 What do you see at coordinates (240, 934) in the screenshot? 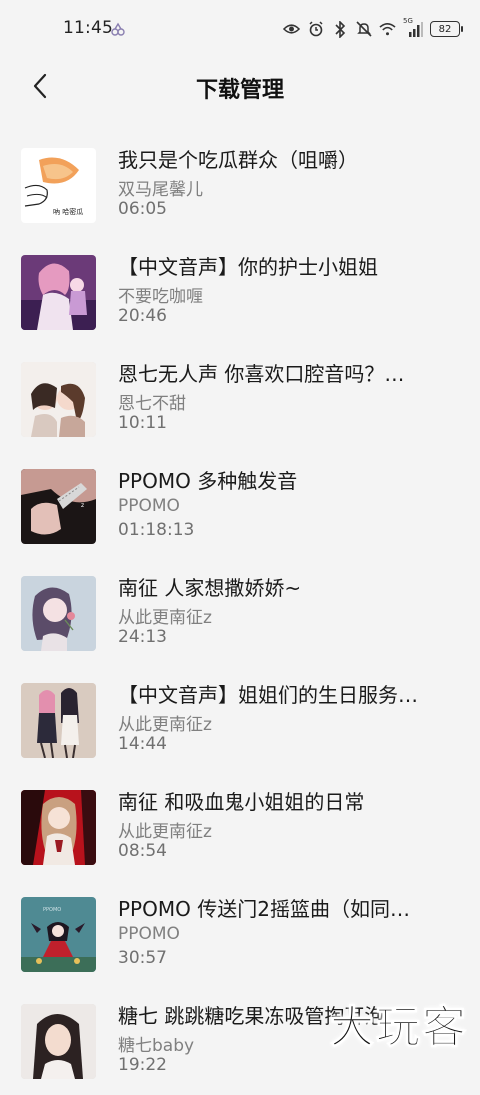
I see `list-item: PPOMO PPOMO 传送门2摇篮曲（如同… PPOMO 30:57` at bounding box center [240, 934].